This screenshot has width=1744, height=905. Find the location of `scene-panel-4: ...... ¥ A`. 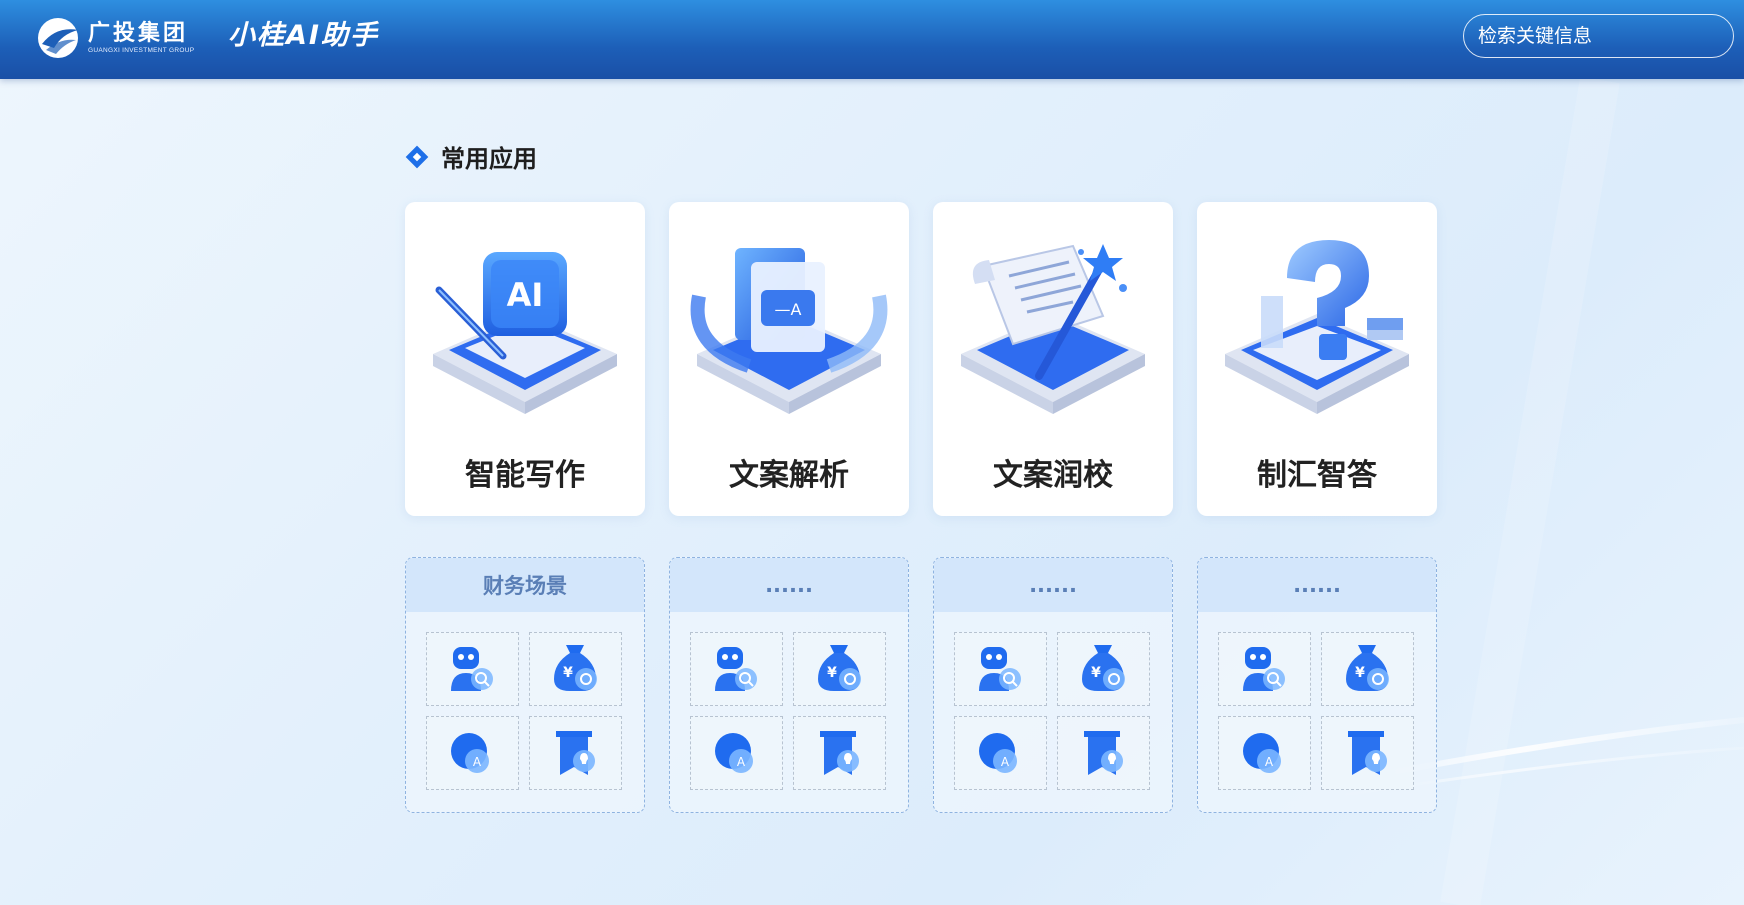

scene-panel-4: ...... ¥ A is located at coordinates (1317, 685).